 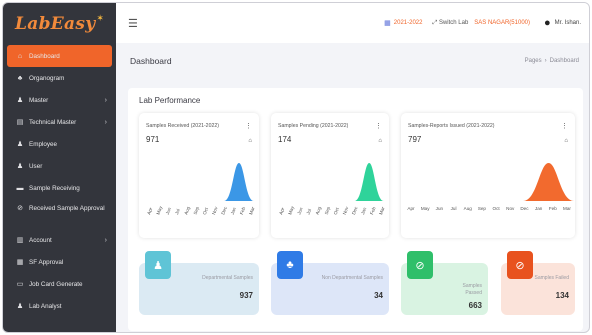 I want to click on page-header: Dashboard Pages › Dashboard, so click(x=352, y=61).